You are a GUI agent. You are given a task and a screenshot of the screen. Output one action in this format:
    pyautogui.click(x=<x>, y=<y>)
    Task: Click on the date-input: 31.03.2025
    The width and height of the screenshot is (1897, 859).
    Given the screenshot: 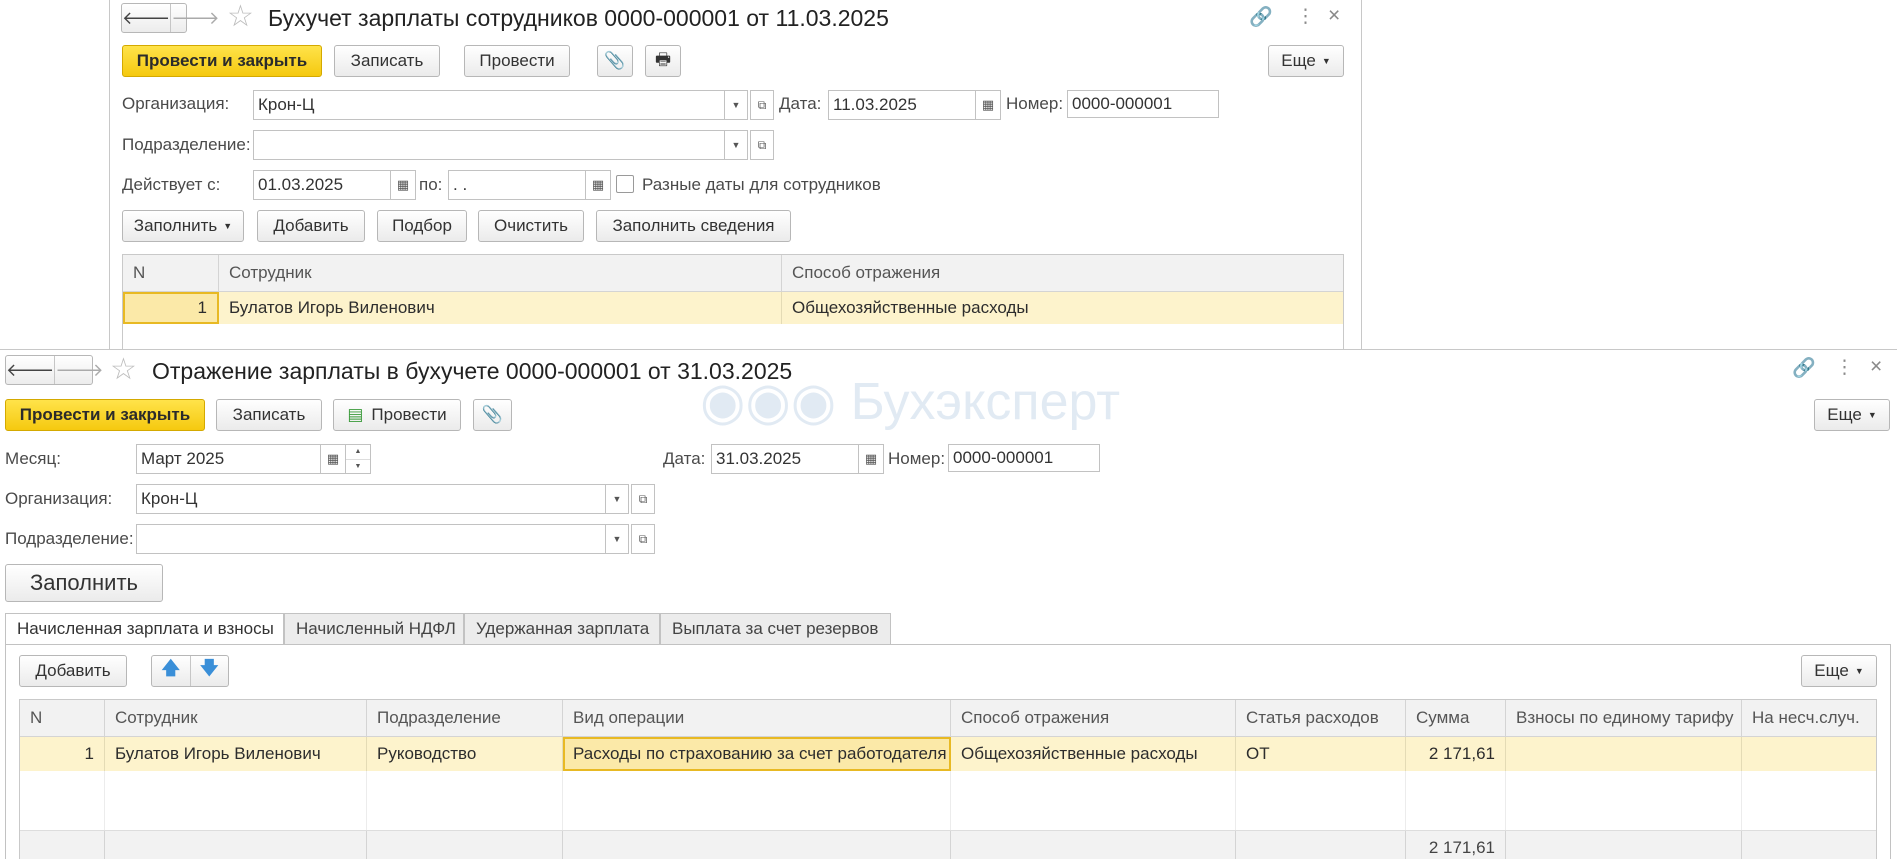 What is the action you would take?
    pyautogui.click(x=785, y=459)
    